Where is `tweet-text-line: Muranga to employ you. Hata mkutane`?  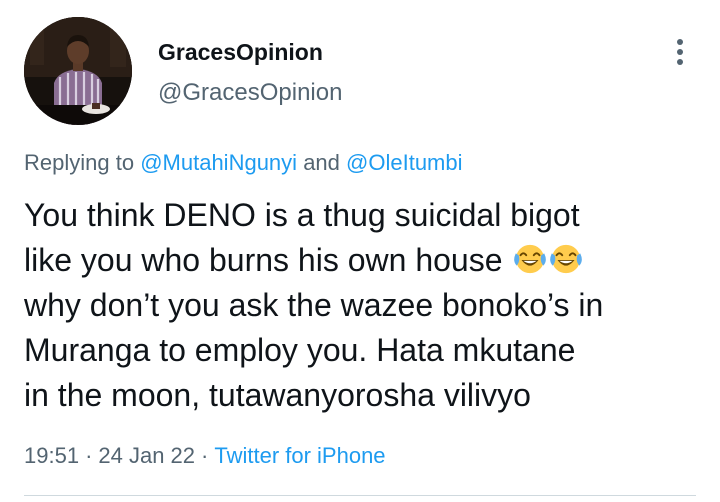 tweet-text-line: Muranga to employ you. Hata mkutane is located at coordinates (364, 350).